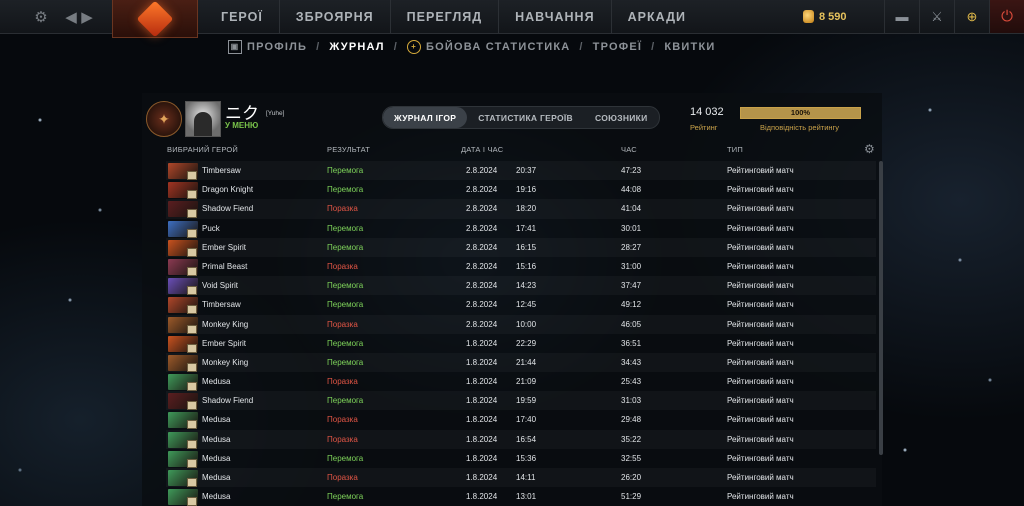 Image resolution: width=1024 pixels, height=506 pixels. I want to click on match-duration: 32:55, so click(631, 458).